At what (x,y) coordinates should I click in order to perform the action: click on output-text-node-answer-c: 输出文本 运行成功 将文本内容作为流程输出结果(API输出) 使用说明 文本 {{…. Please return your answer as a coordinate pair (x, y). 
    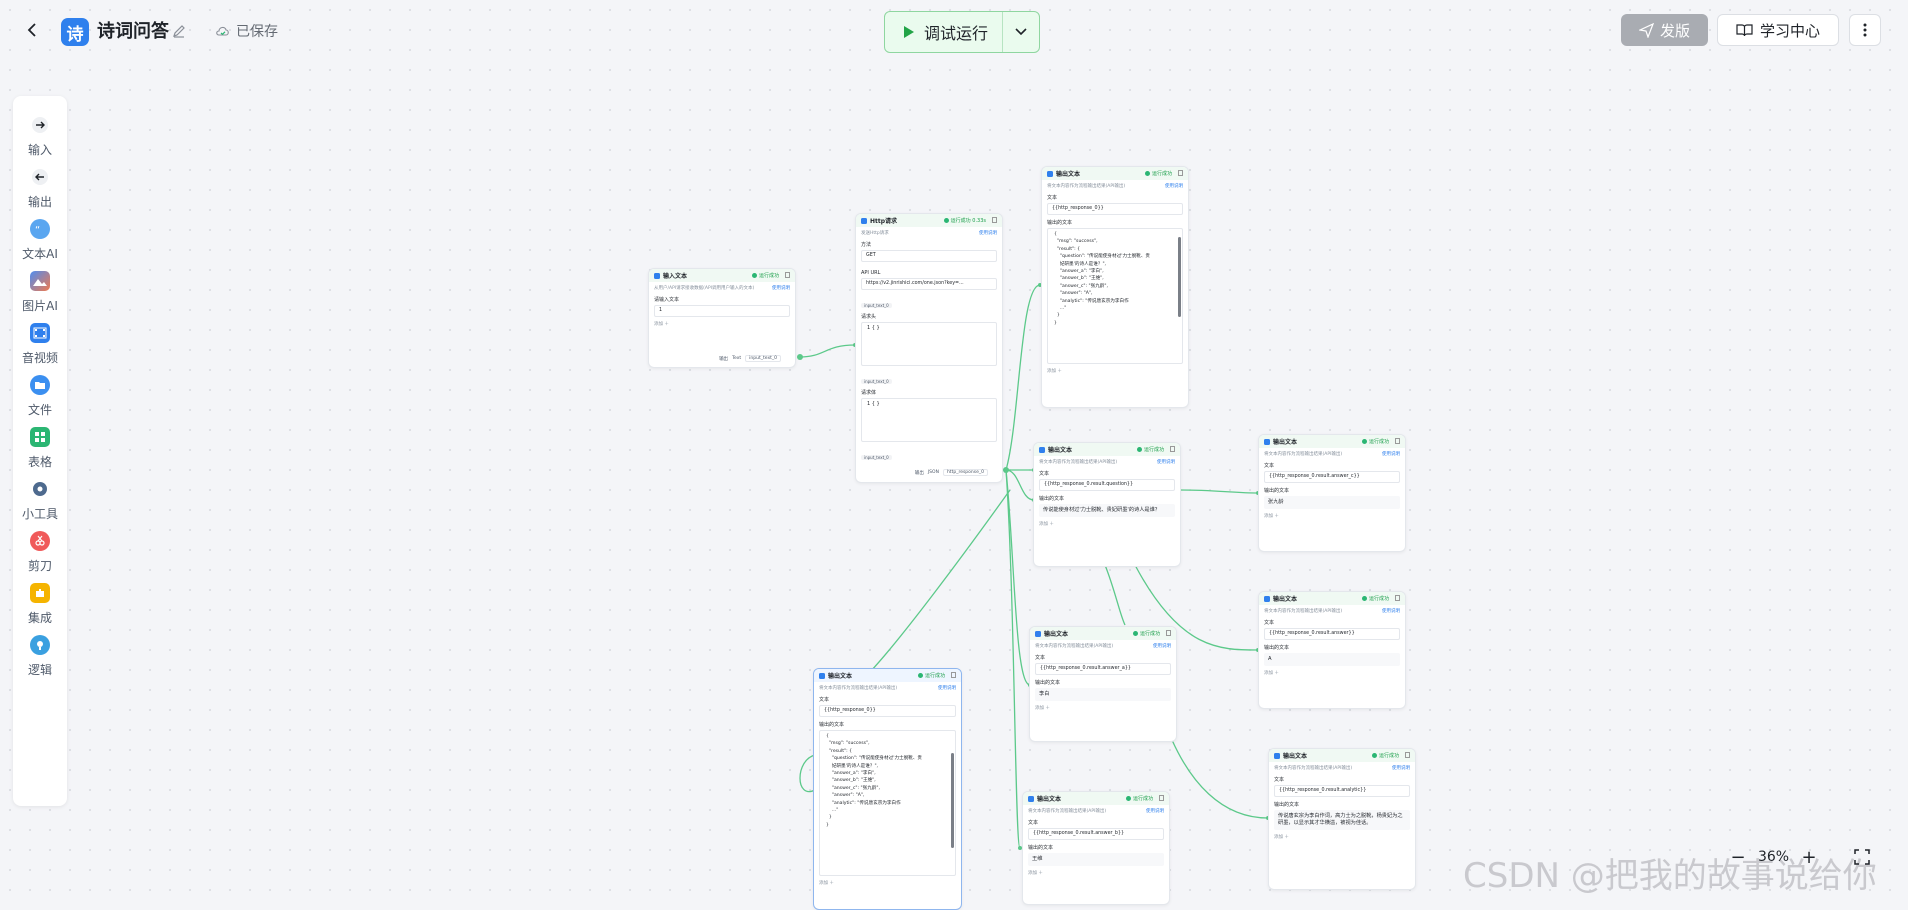
    Looking at the image, I should click on (1332, 493).